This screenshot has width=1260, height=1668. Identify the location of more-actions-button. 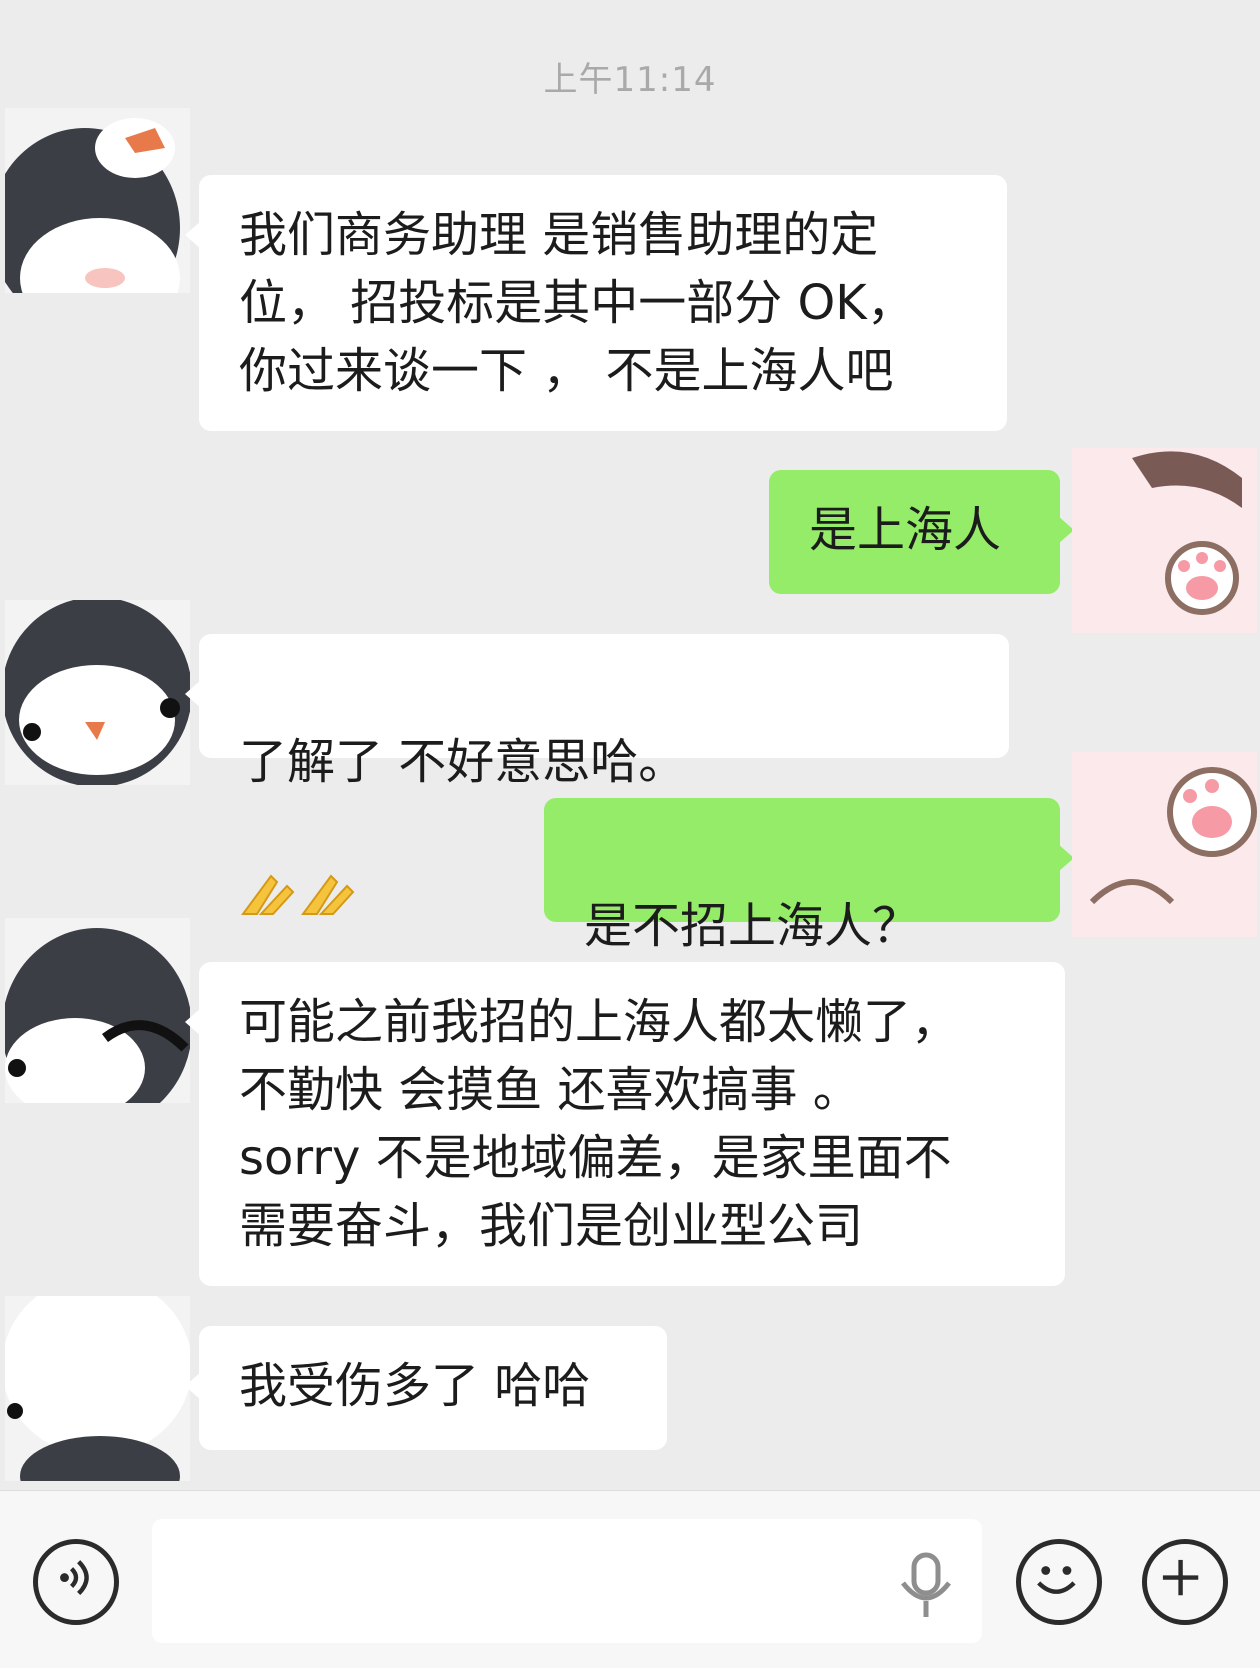
(1185, 1582).